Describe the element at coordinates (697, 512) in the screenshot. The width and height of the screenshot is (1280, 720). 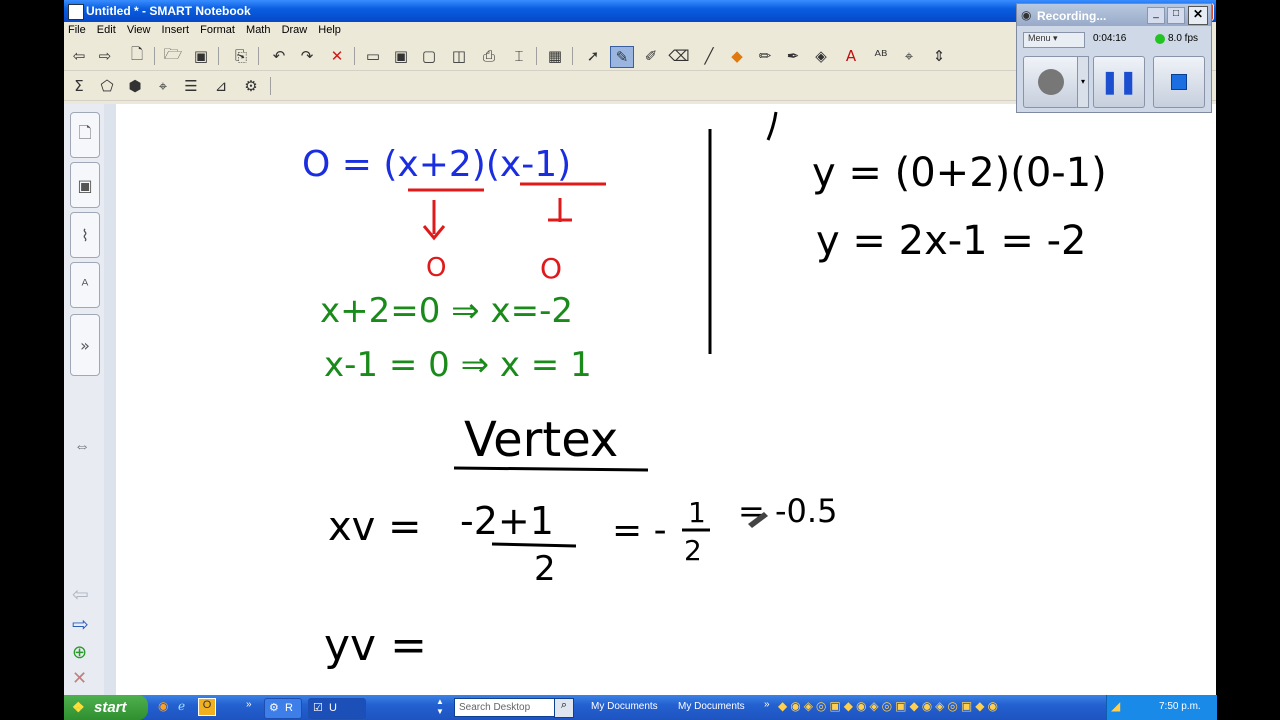
I see `half-numerator: 1` at that location.